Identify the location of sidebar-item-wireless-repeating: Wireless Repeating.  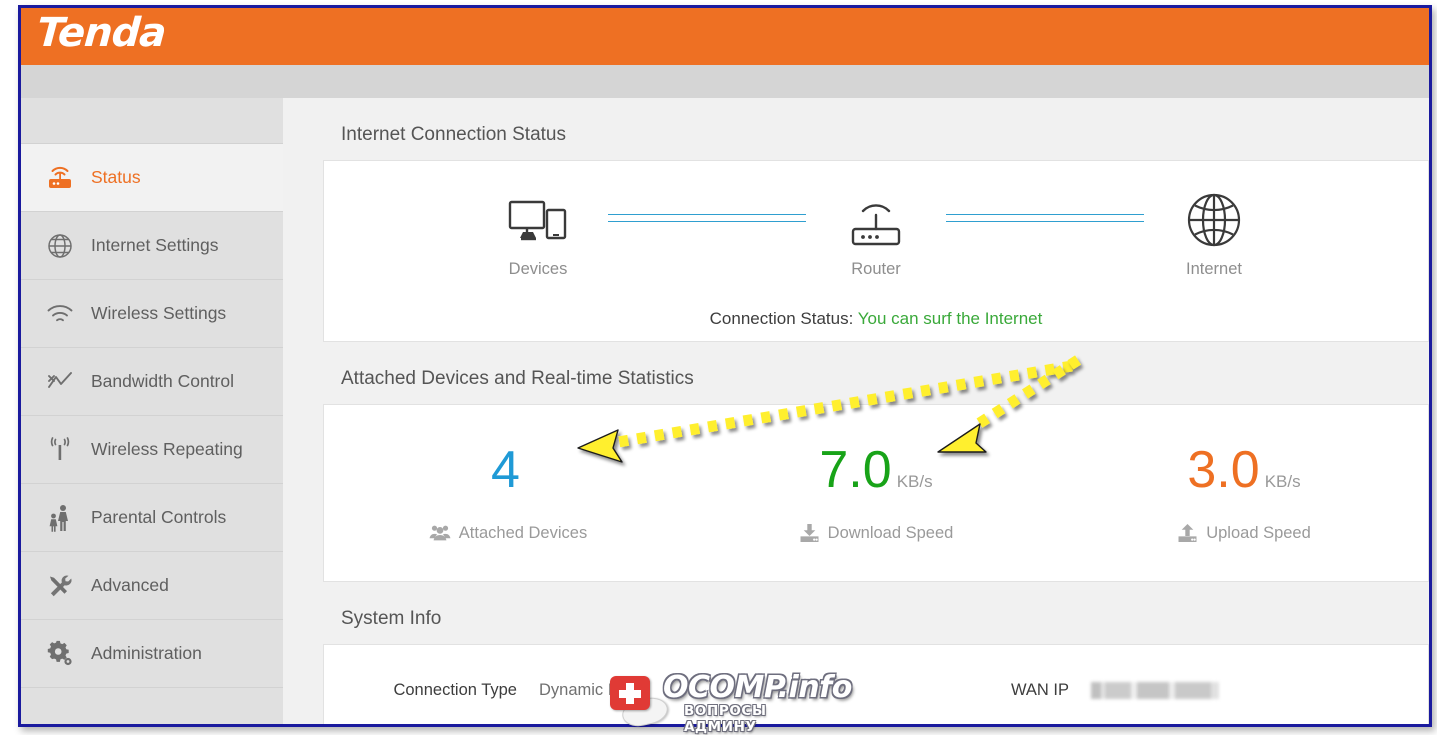
(152, 450).